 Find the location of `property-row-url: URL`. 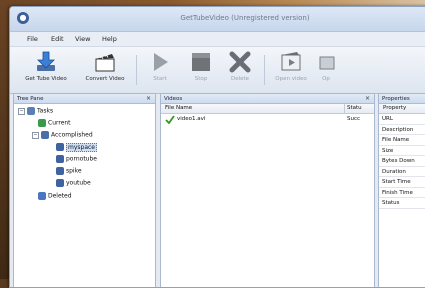

property-row-url: URL is located at coordinates (402, 119).